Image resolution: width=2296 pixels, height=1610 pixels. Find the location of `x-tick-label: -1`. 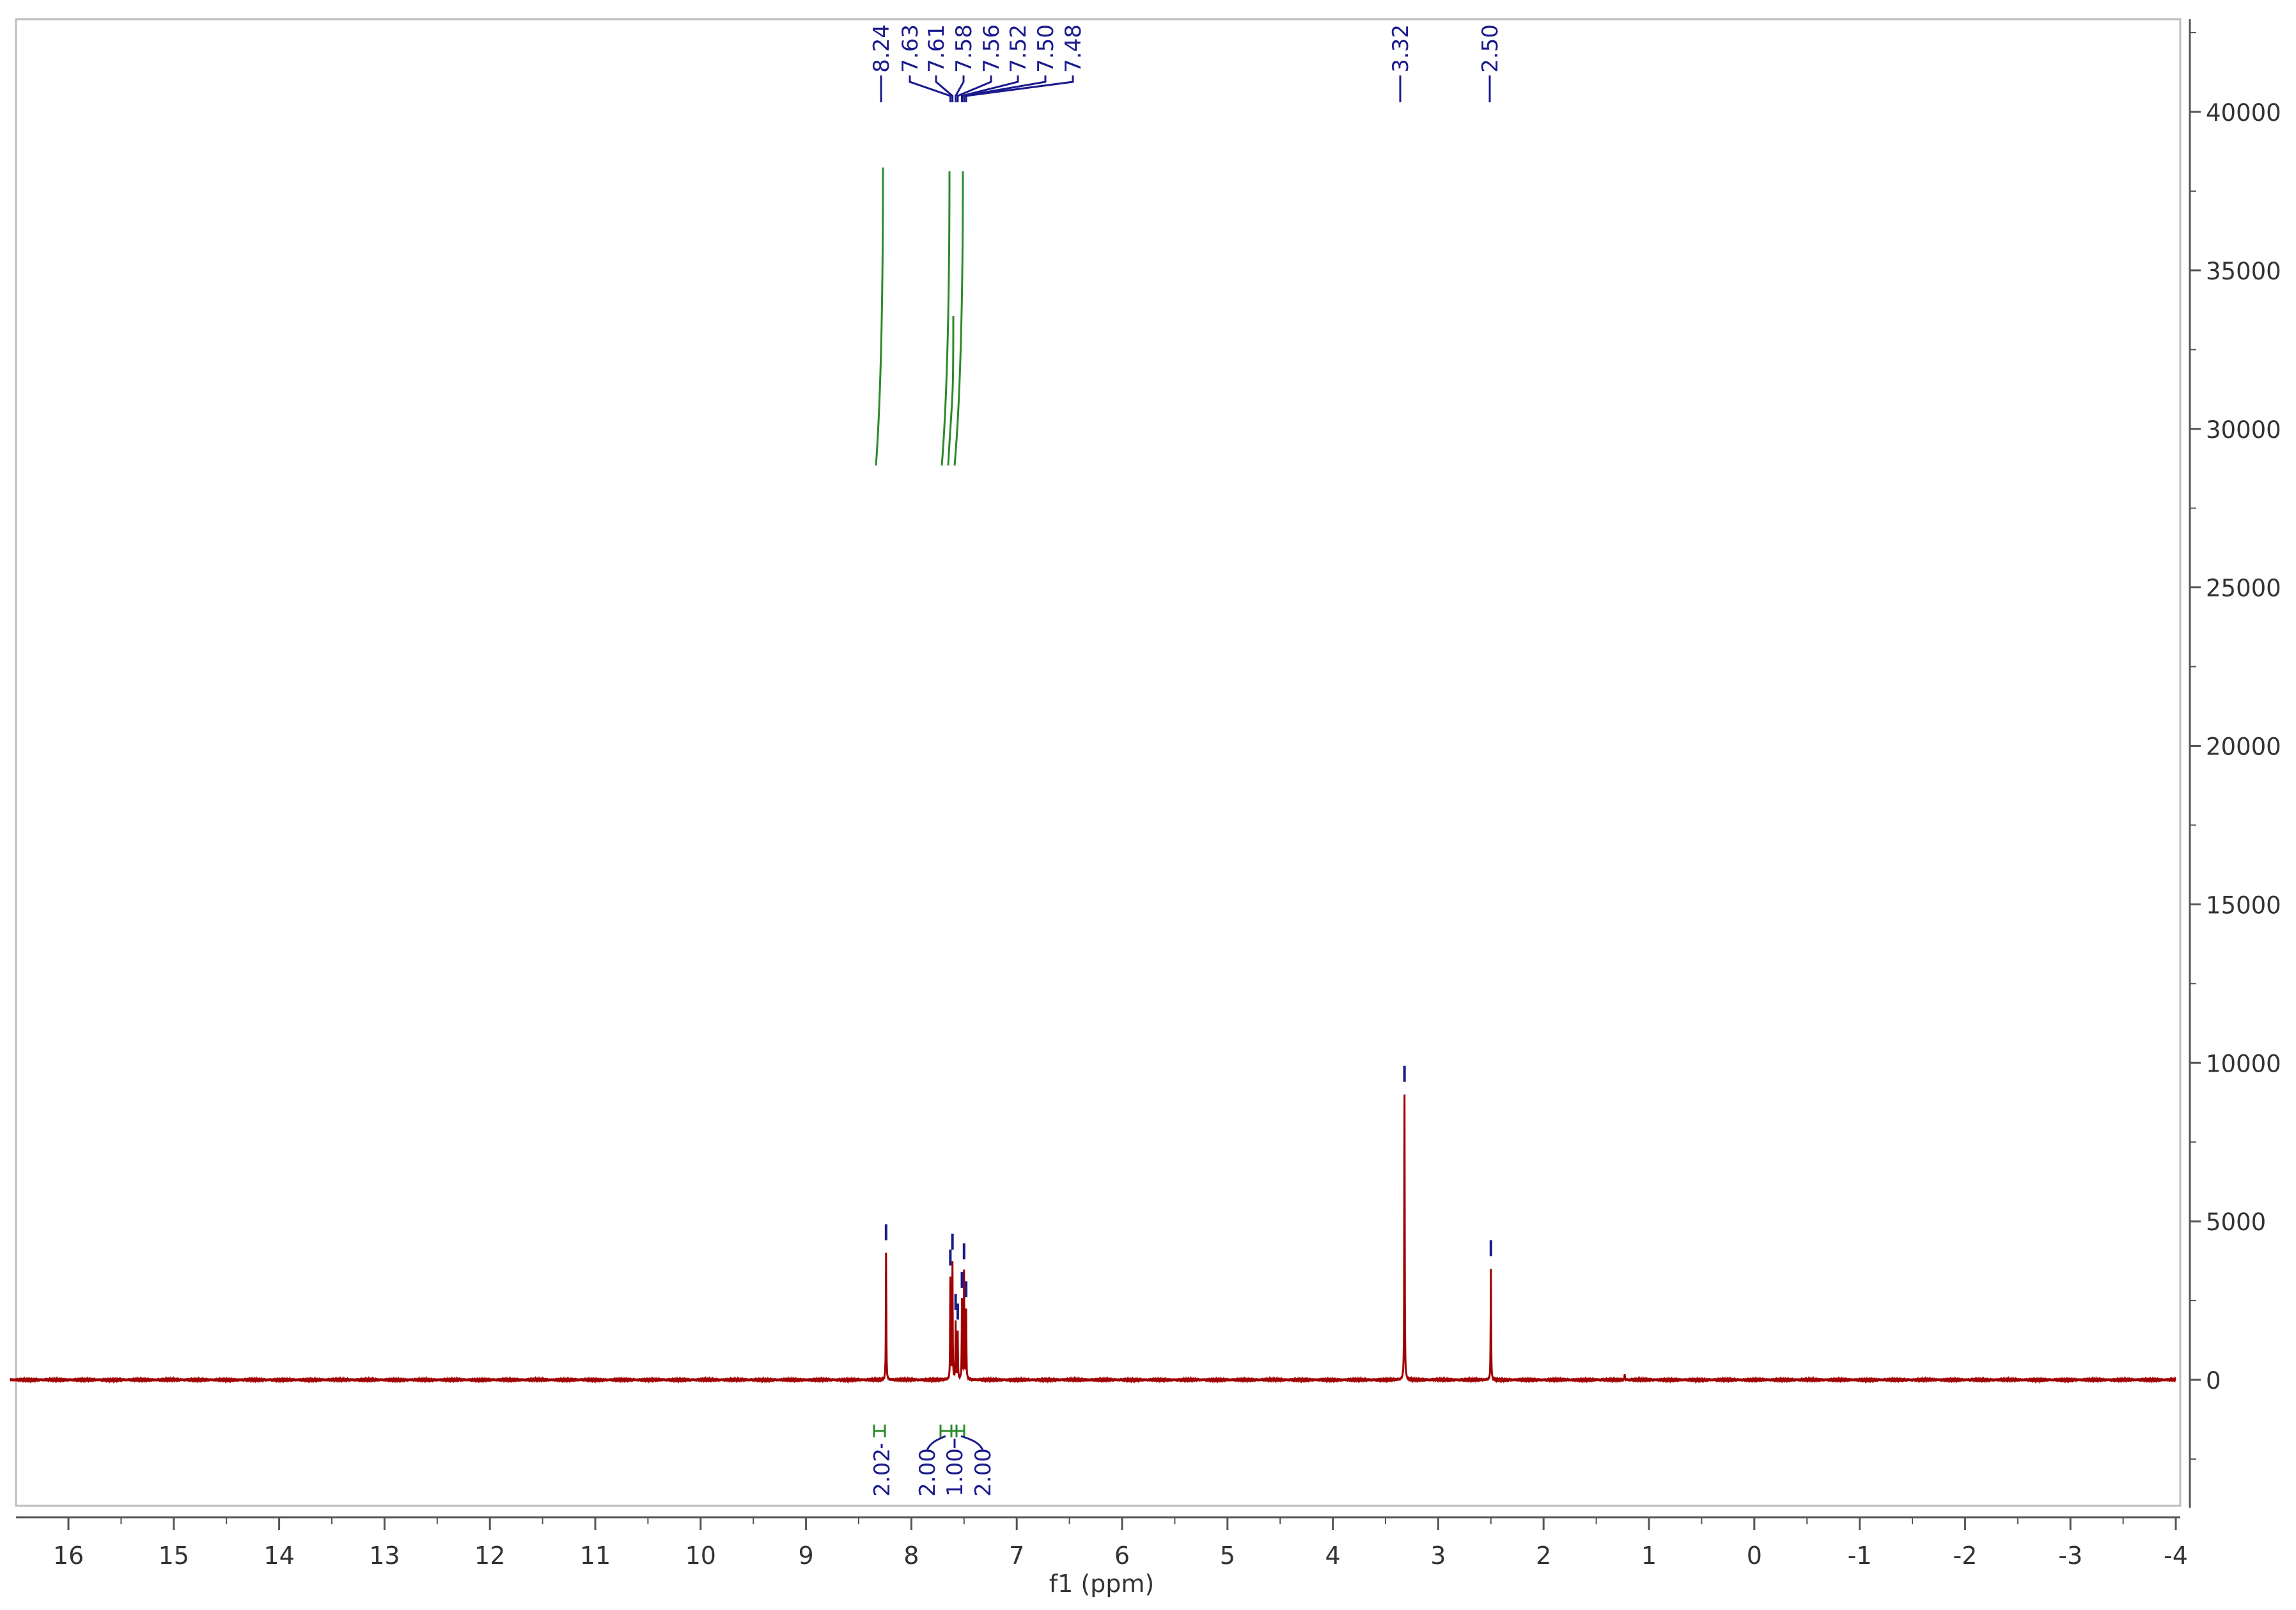

x-tick-label: -1 is located at coordinates (1860, 1556).